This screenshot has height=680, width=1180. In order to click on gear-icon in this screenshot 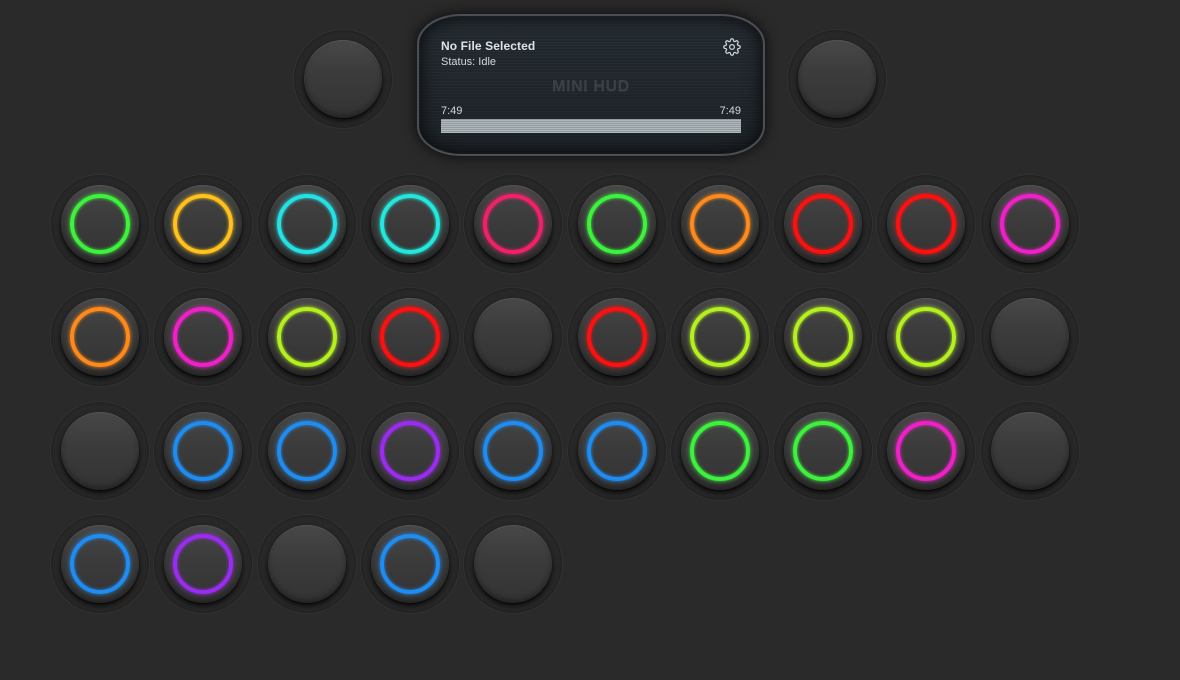, I will do `click(732, 47)`.